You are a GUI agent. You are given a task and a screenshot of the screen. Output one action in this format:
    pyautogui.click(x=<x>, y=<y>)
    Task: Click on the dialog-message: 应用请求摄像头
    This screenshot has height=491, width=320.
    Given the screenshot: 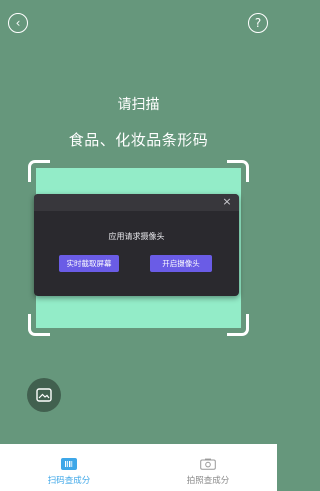 What is the action you would take?
    pyautogui.click(x=136, y=236)
    